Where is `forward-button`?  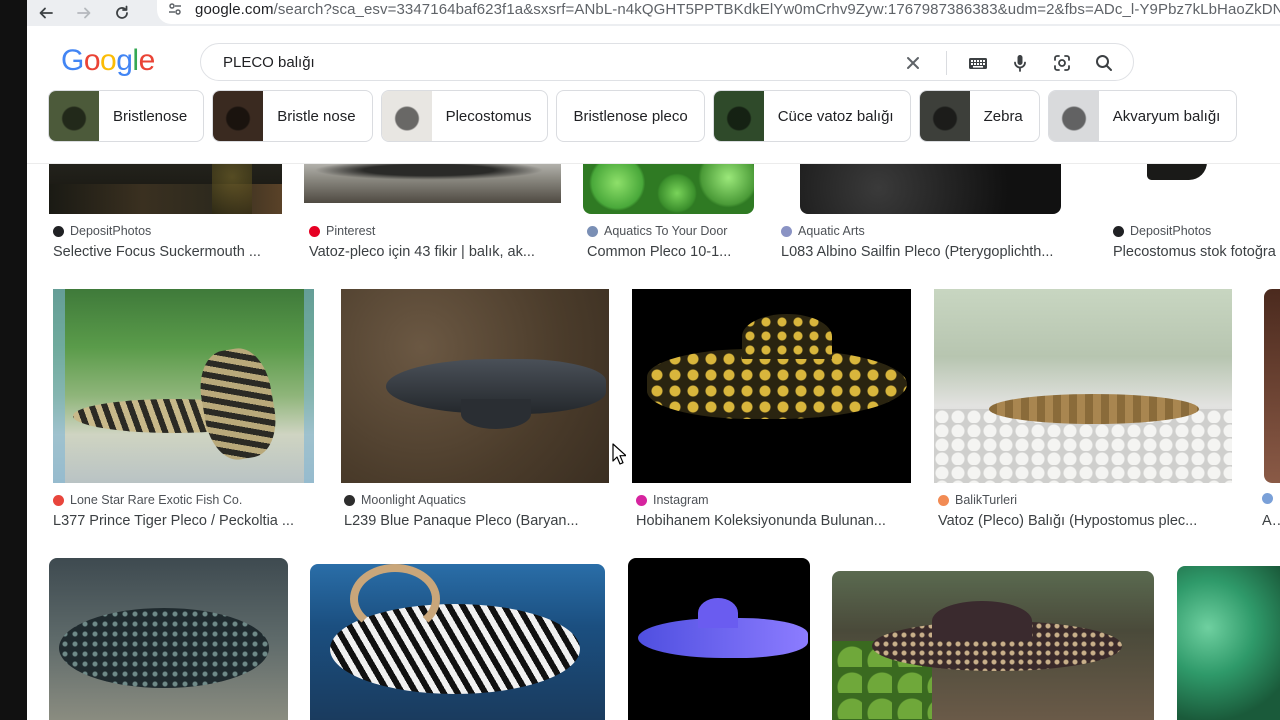 forward-button is located at coordinates (84, 13).